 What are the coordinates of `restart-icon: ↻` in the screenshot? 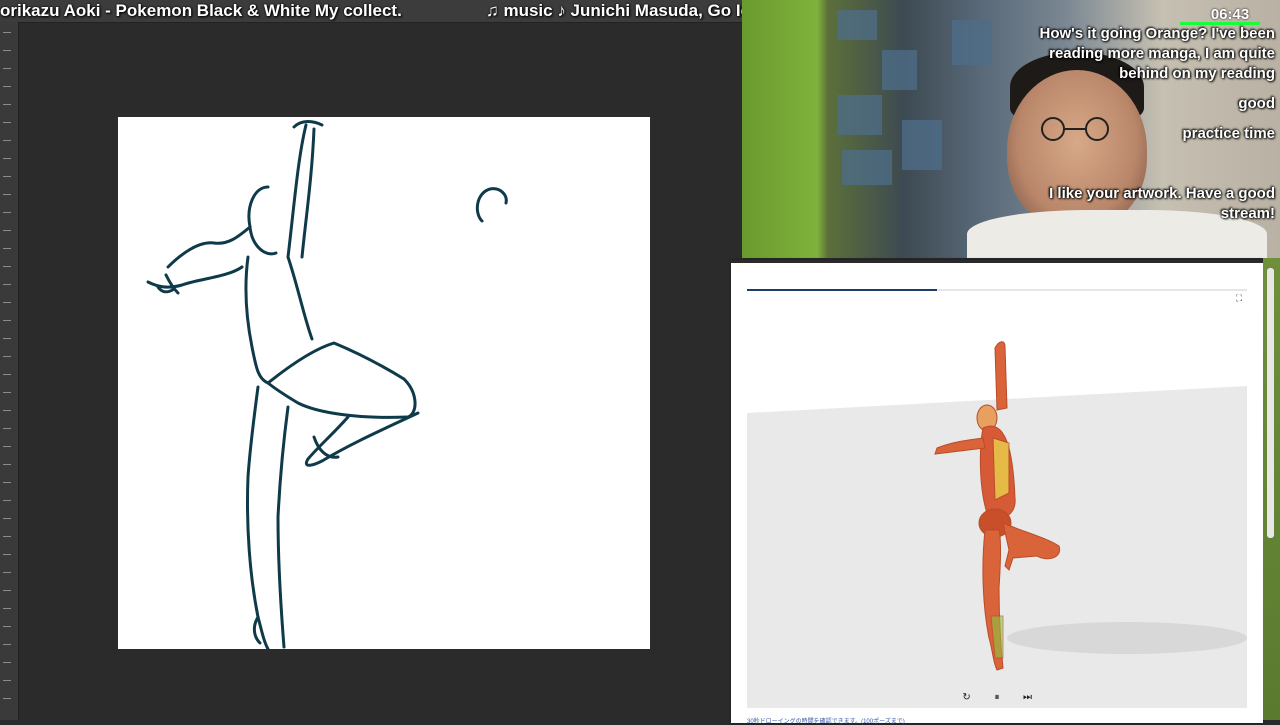 It's located at (967, 698).